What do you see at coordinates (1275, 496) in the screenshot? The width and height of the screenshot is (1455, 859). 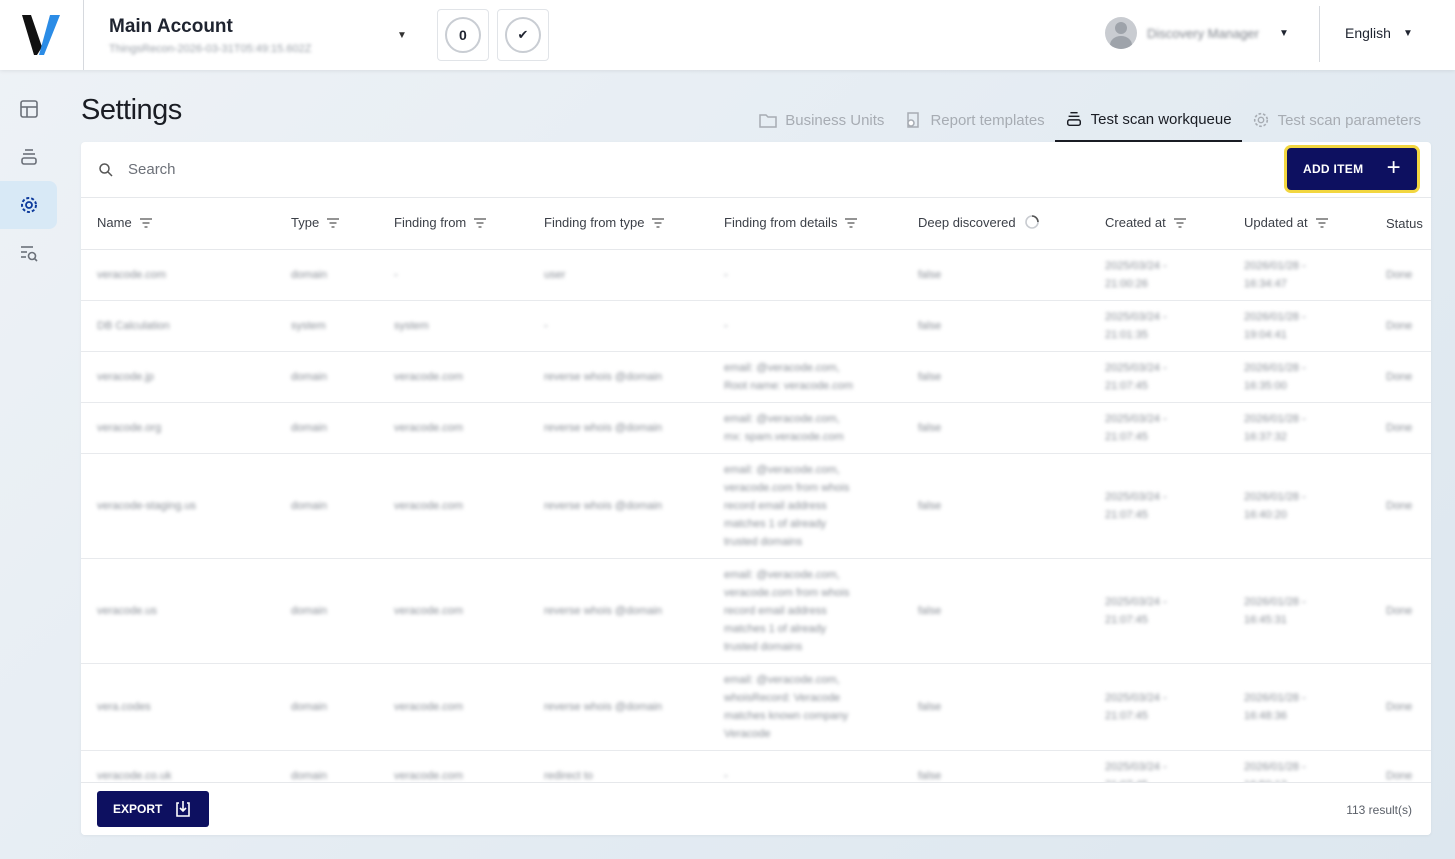 I see `cell-text: 2026/01/28 -` at bounding box center [1275, 496].